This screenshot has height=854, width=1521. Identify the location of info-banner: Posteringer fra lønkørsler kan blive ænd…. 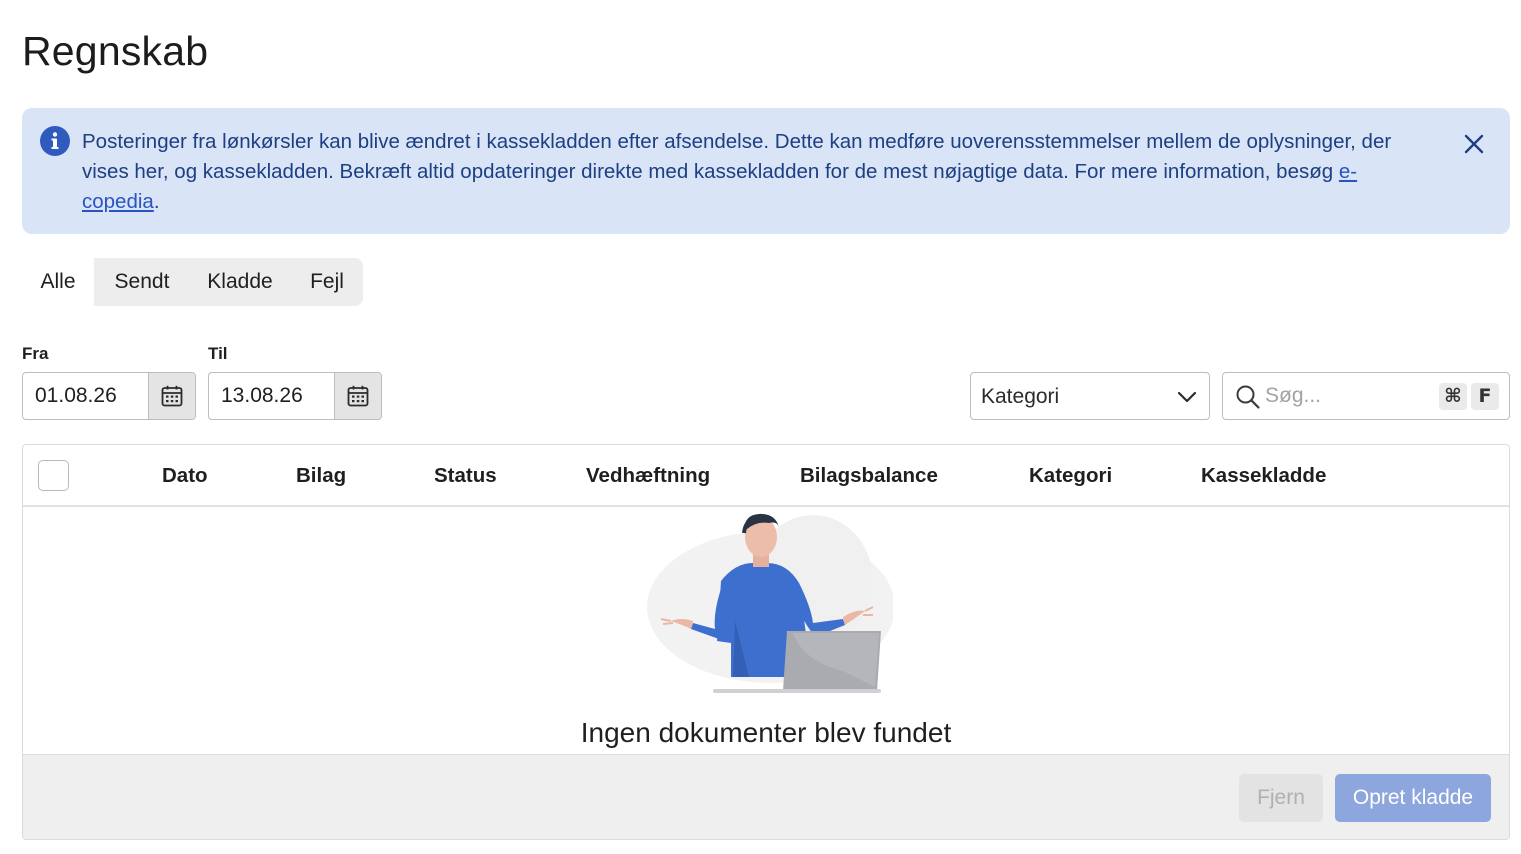
(766, 171).